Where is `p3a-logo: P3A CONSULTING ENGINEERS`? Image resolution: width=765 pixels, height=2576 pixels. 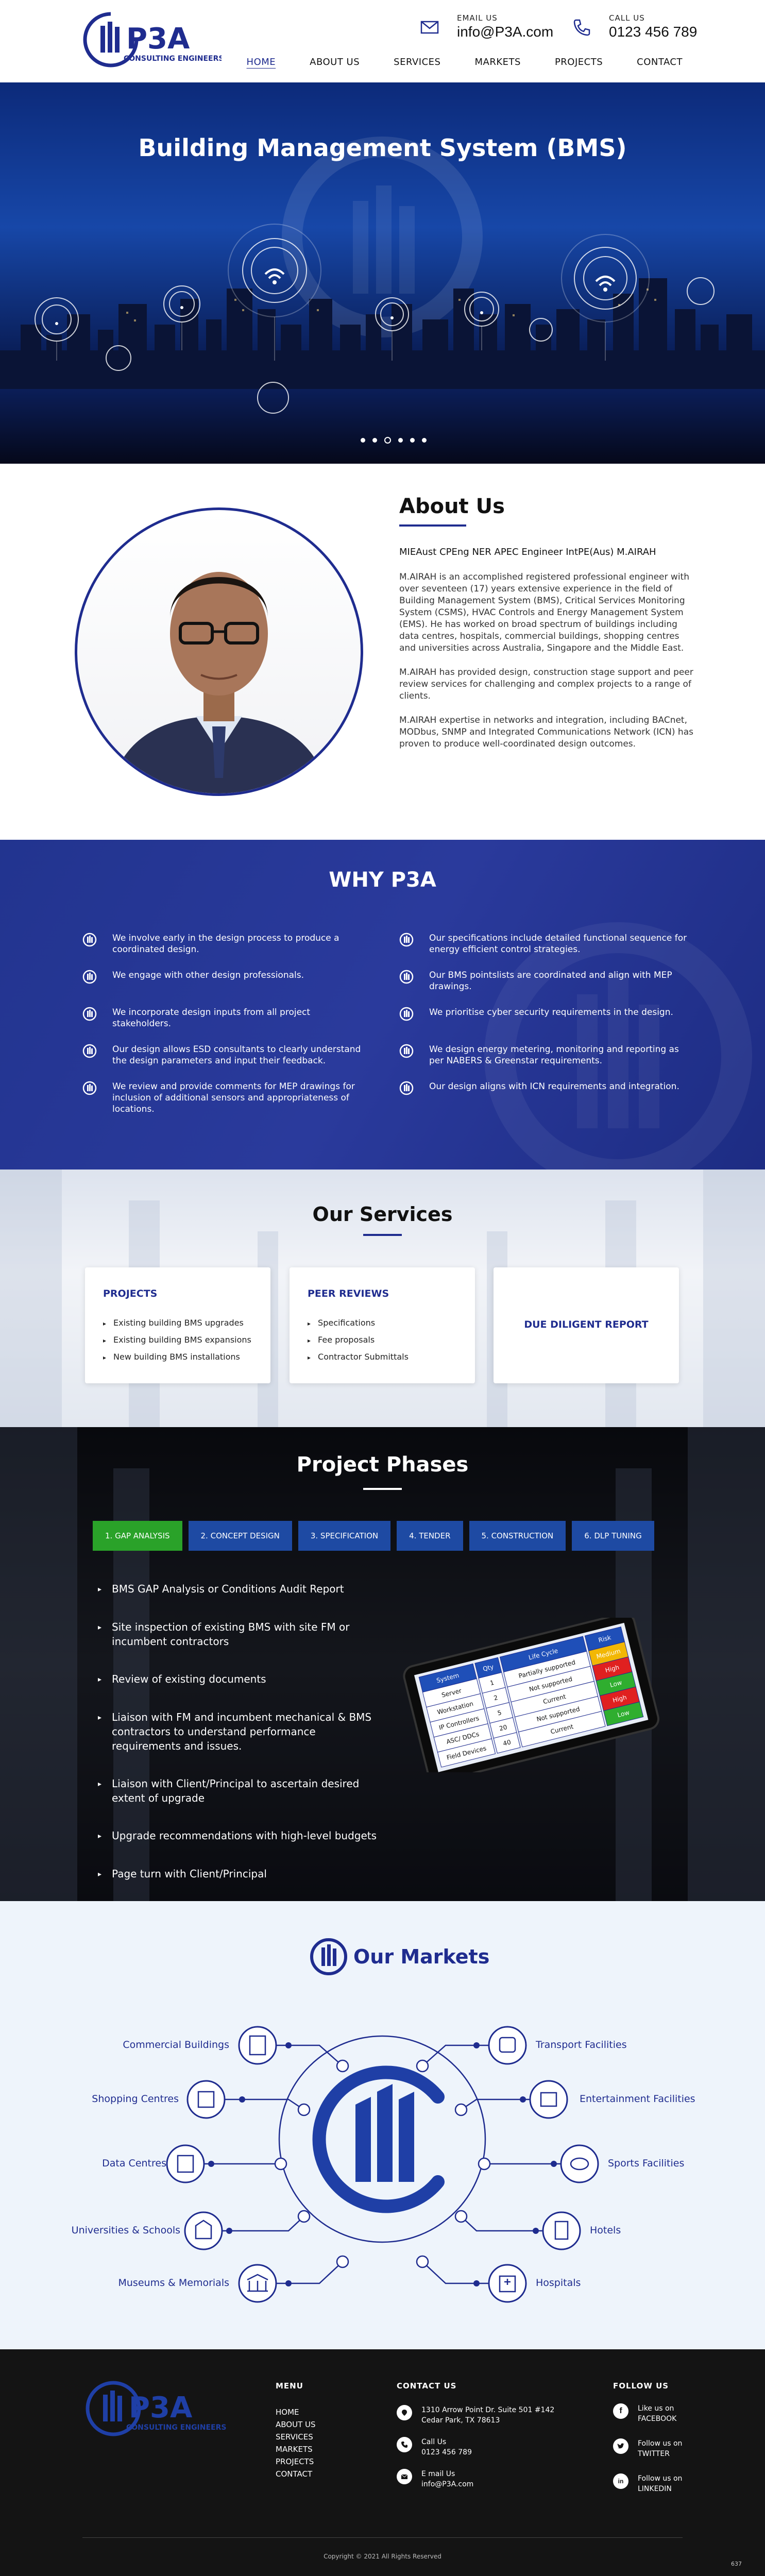 p3a-logo: P3A CONSULTING ENGINEERS is located at coordinates (152, 39).